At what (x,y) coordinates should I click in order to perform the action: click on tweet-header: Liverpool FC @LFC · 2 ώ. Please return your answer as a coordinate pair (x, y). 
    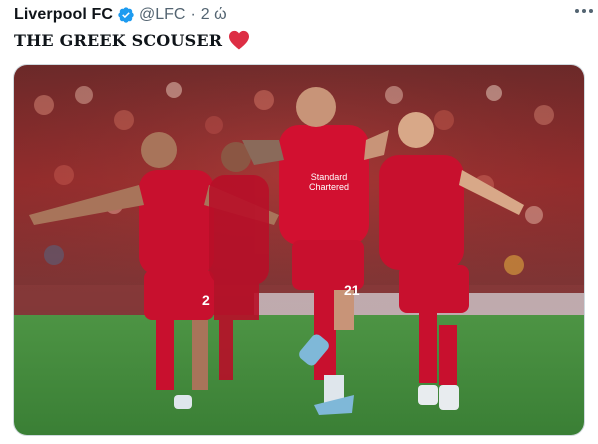
    Looking at the image, I should click on (299, 15).